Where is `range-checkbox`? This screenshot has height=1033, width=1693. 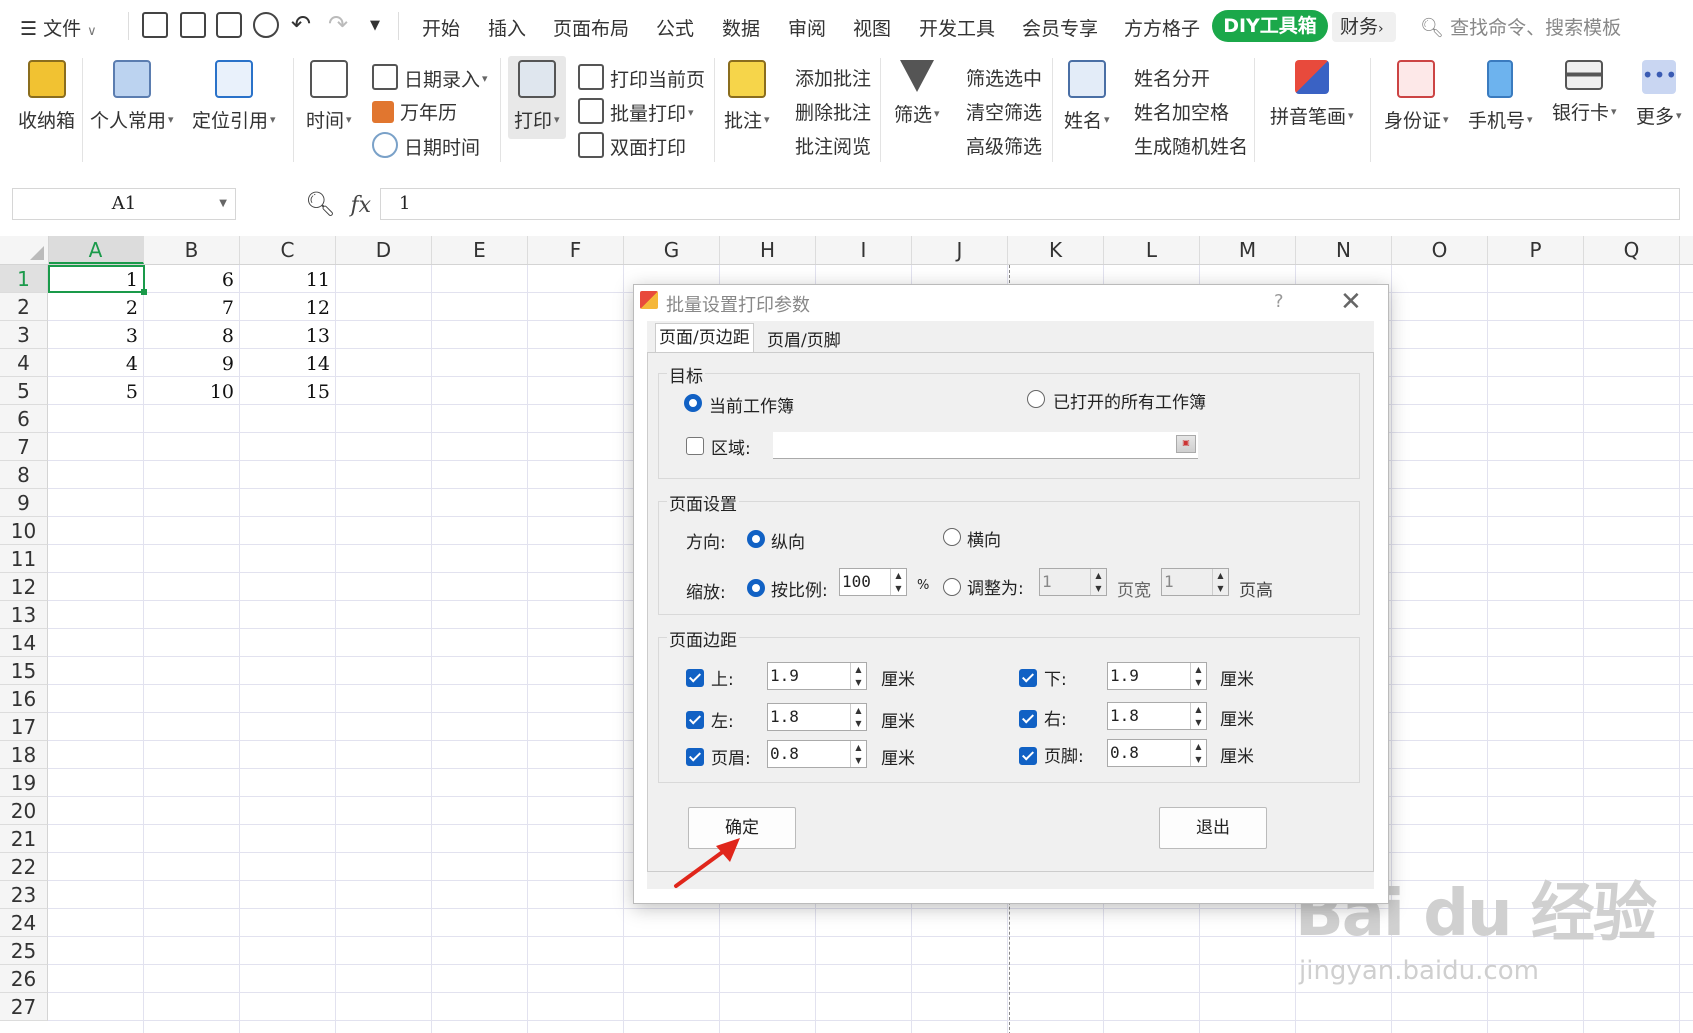
range-checkbox is located at coordinates (695, 446).